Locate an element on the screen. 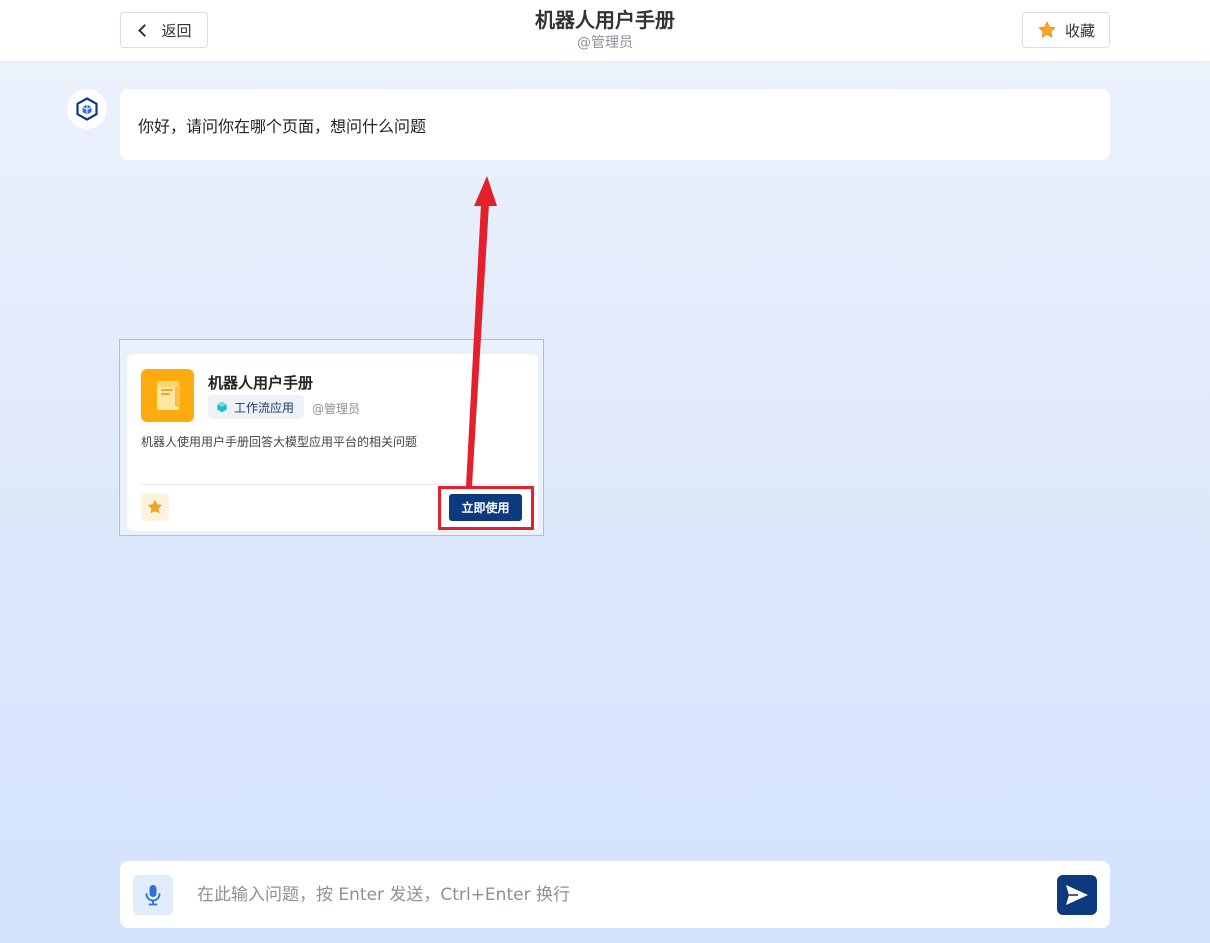 This screenshot has height=943, width=1210. voice-input-button is located at coordinates (153, 895).